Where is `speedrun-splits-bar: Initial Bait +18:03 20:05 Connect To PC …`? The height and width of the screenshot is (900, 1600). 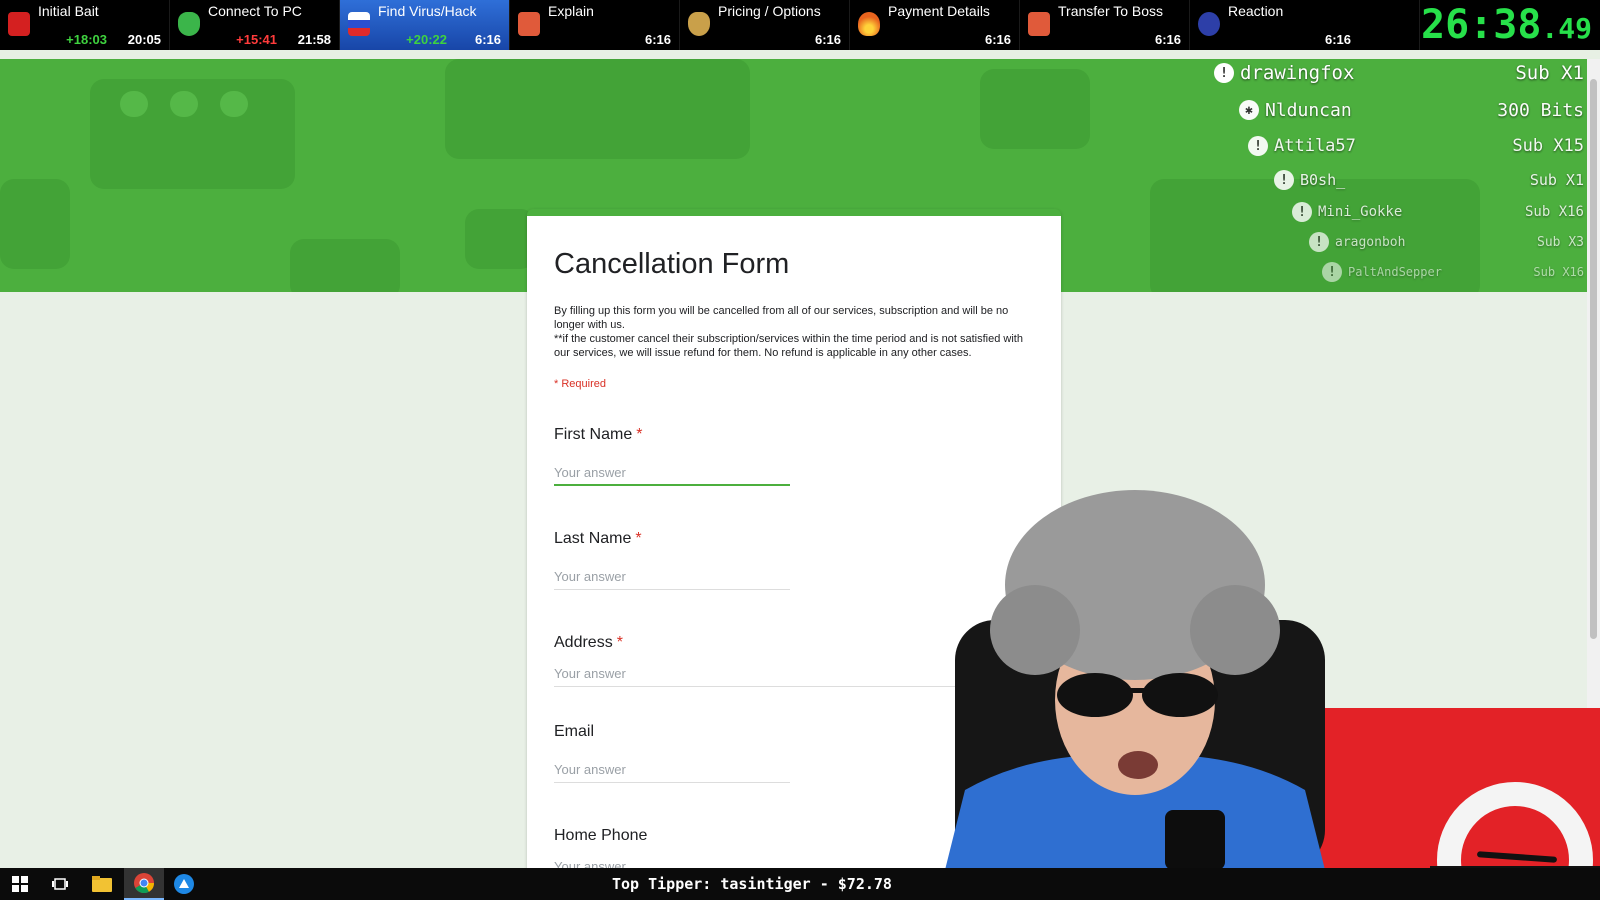
speedrun-splits-bar: Initial Bait +18:03 20:05 Connect To PC … is located at coordinates (800, 25).